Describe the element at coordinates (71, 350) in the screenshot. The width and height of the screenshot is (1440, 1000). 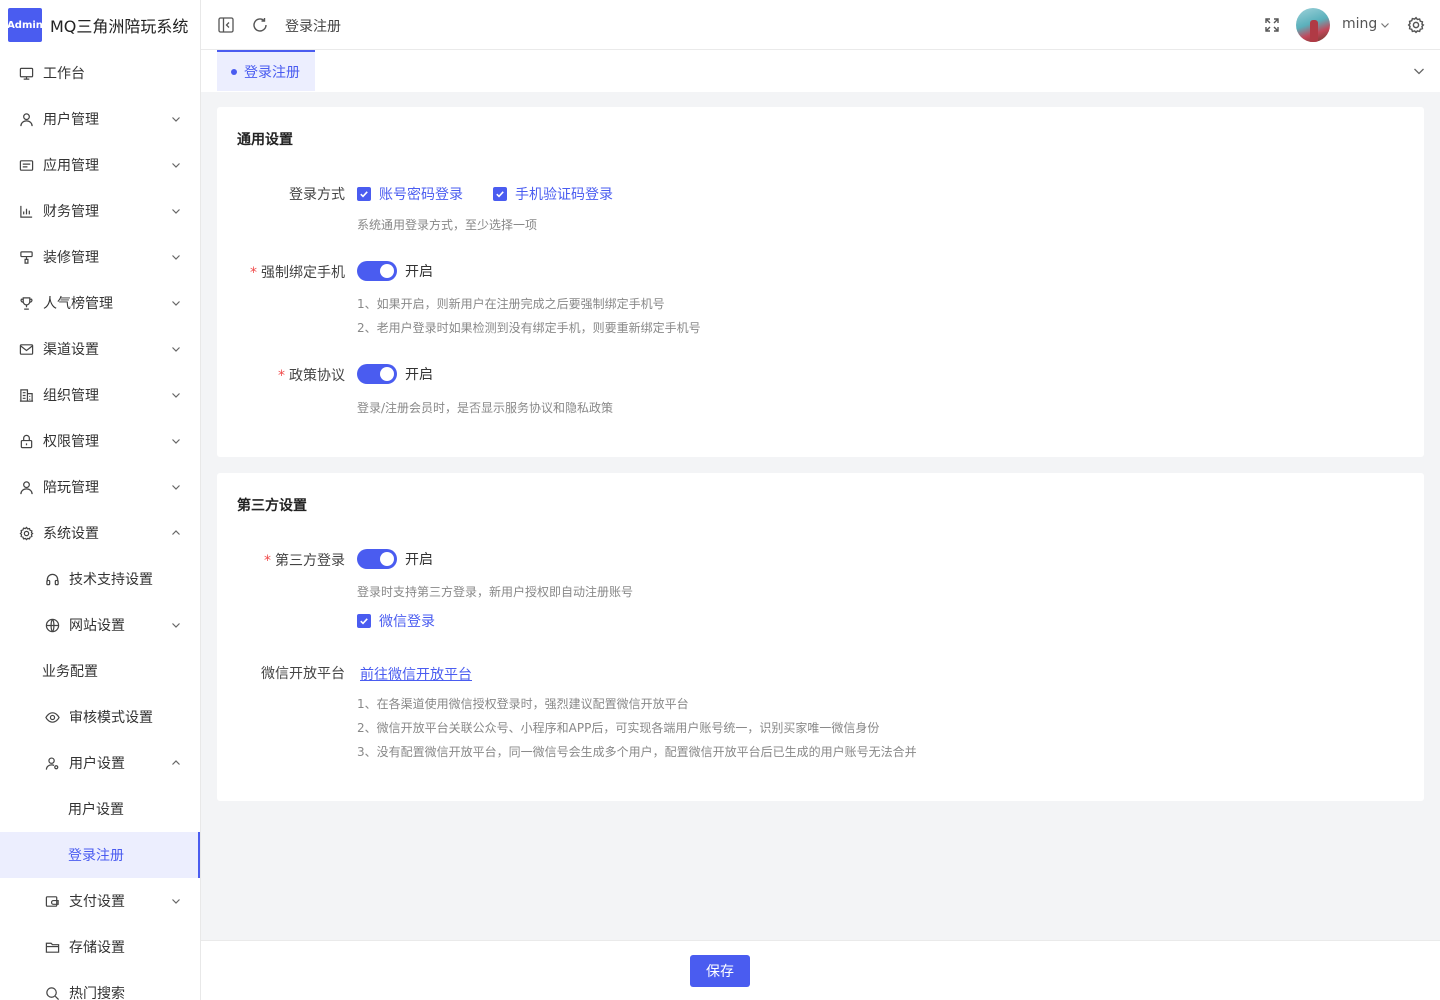
I see `sidebar-item-label: 渠道设置` at that location.